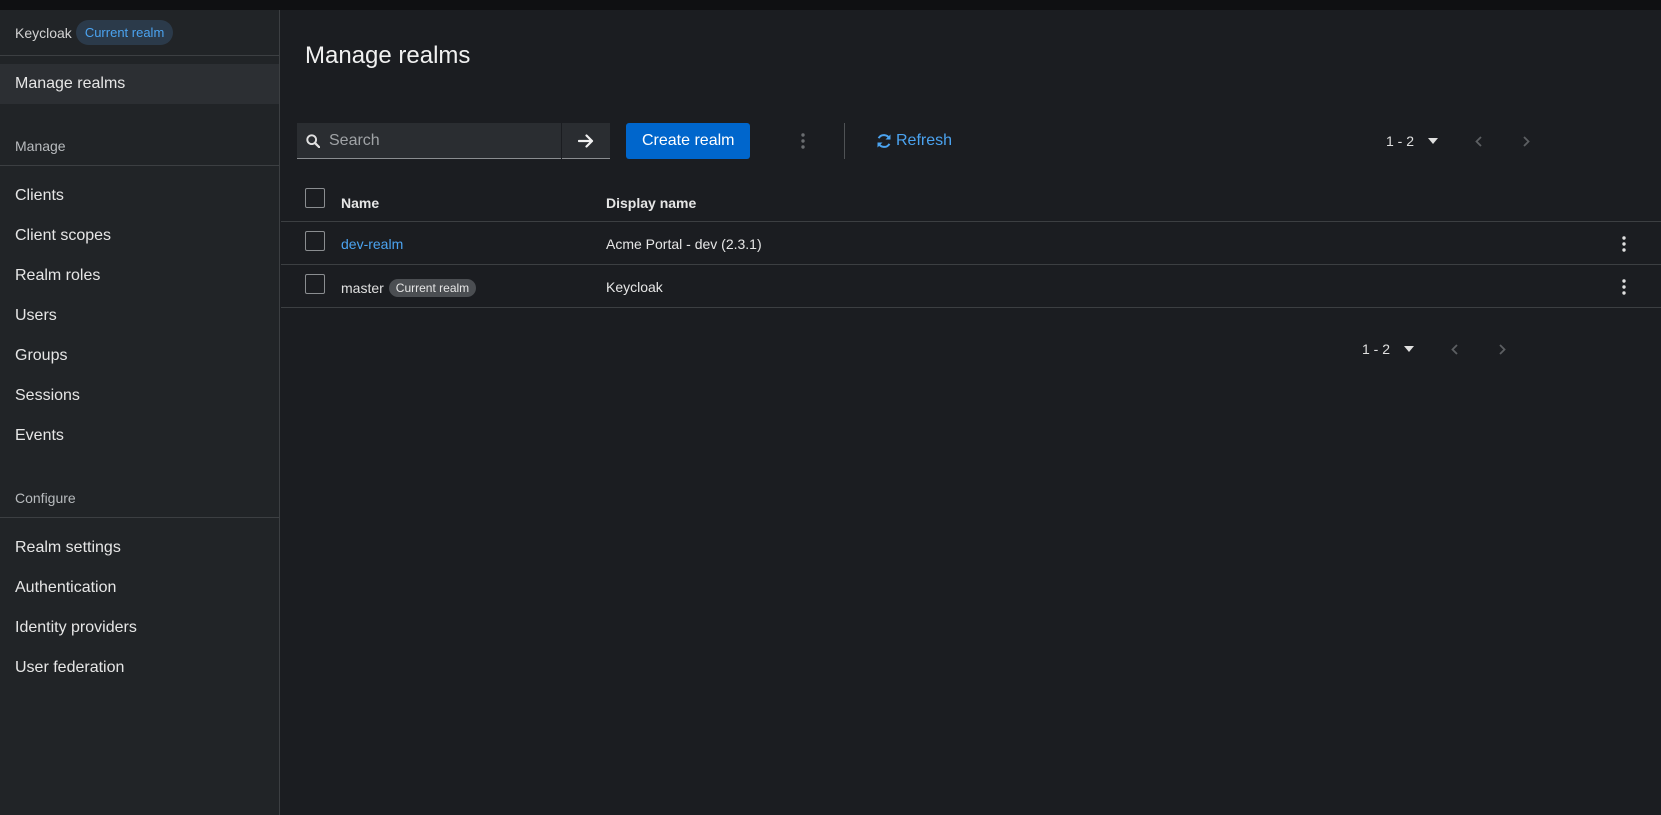  I want to click on pagination-top: 1 - 2, so click(1466, 141).